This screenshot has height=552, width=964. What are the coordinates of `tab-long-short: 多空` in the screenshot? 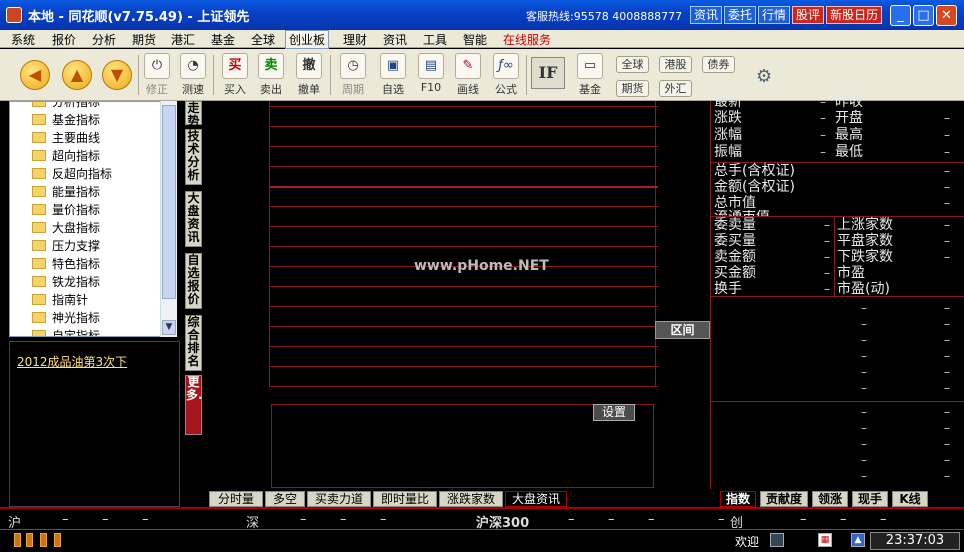 It's located at (285, 499).